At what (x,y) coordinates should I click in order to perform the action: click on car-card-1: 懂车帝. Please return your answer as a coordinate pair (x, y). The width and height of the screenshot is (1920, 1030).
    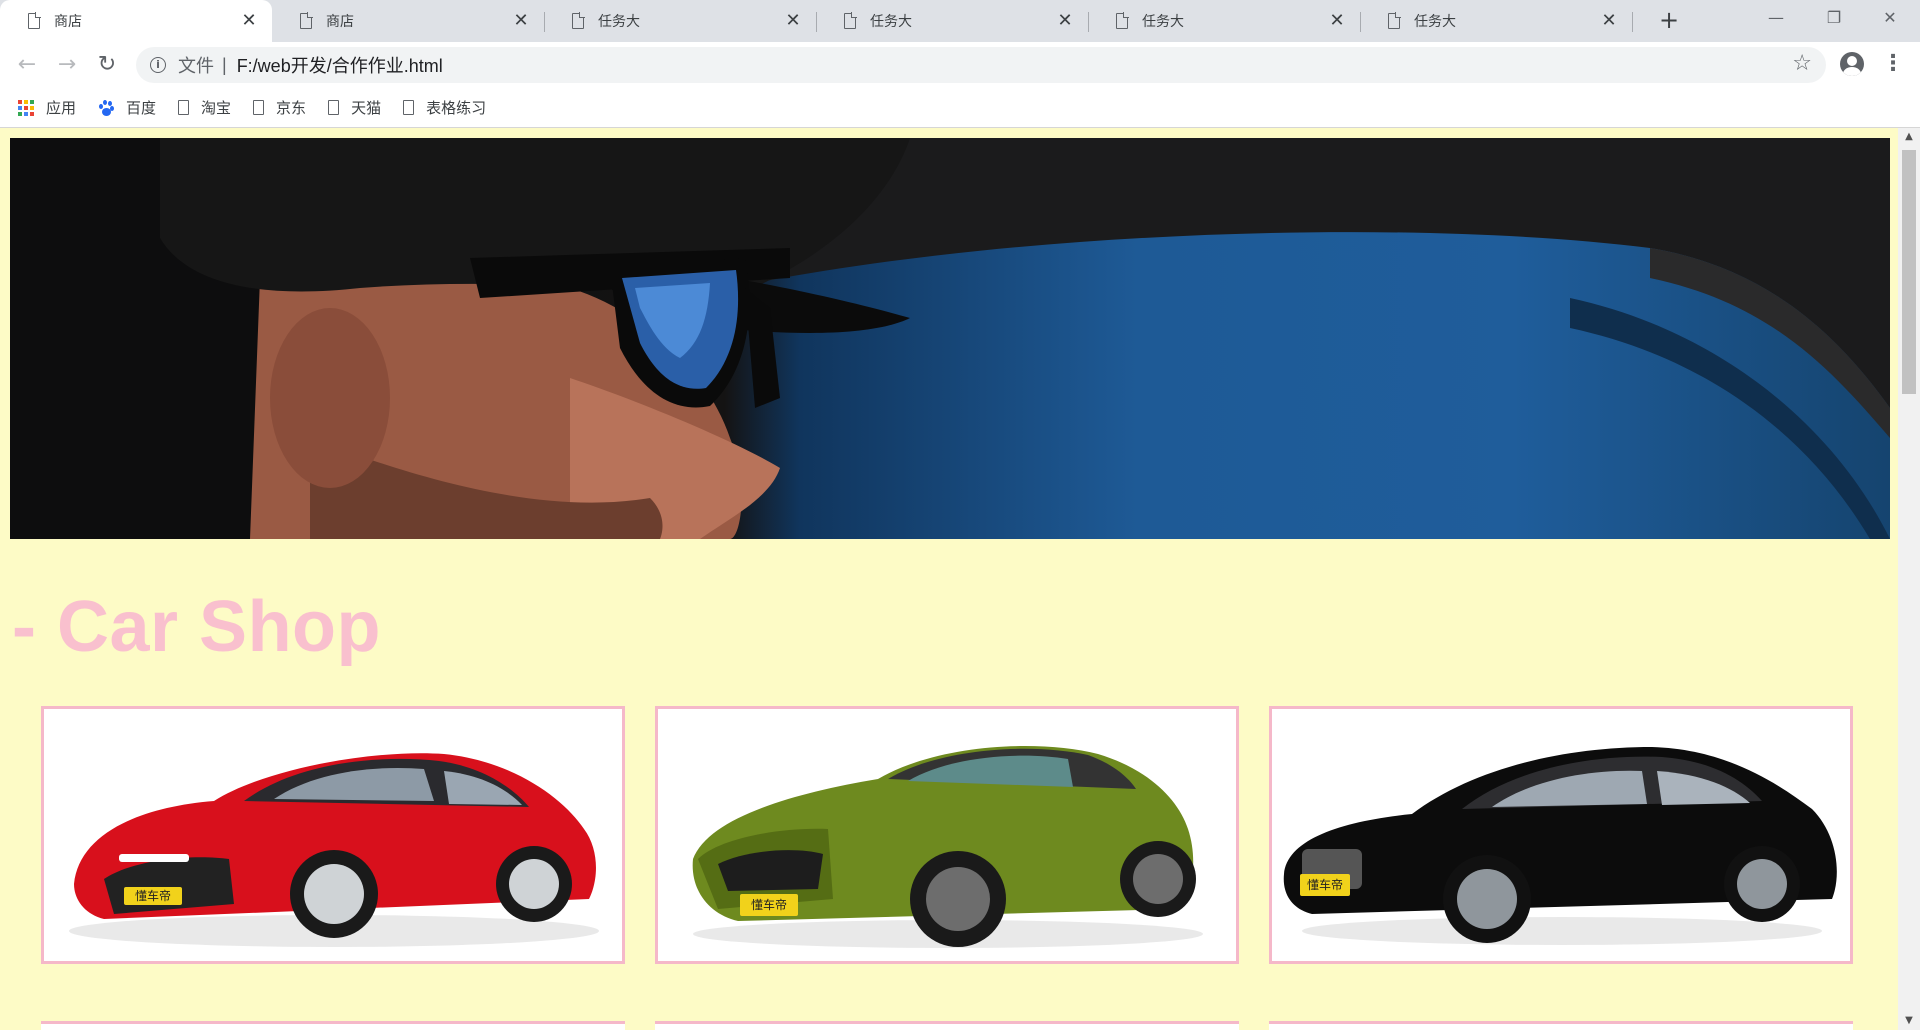
    Looking at the image, I should click on (333, 835).